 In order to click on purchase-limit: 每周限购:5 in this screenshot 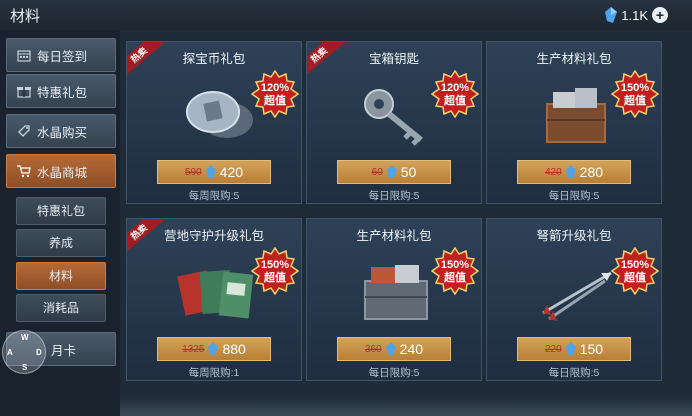, I will do `click(214, 196)`.